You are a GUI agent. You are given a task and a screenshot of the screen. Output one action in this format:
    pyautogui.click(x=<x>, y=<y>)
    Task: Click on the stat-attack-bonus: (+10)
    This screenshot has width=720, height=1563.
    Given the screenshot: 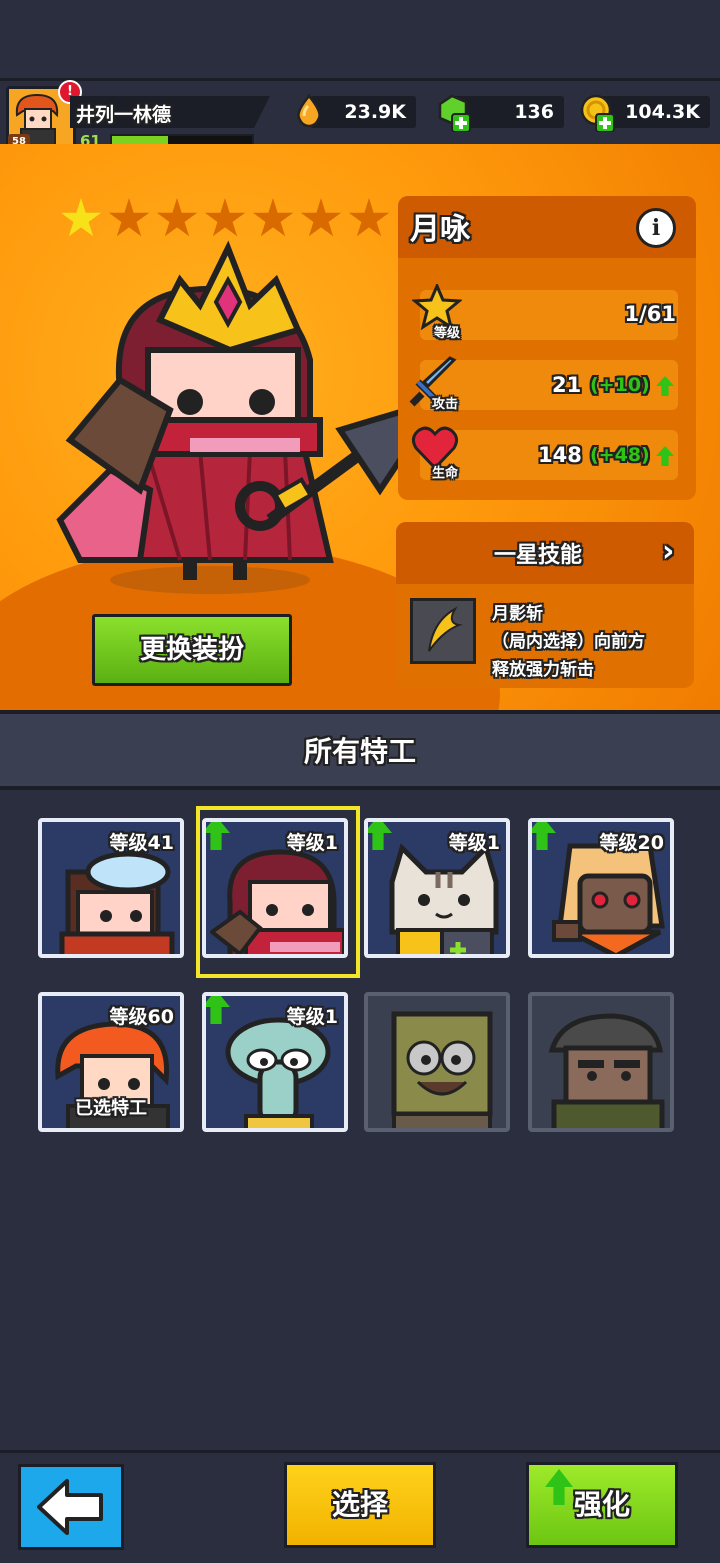 What is the action you would take?
    pyautogui.click(x=620, y=385)
    